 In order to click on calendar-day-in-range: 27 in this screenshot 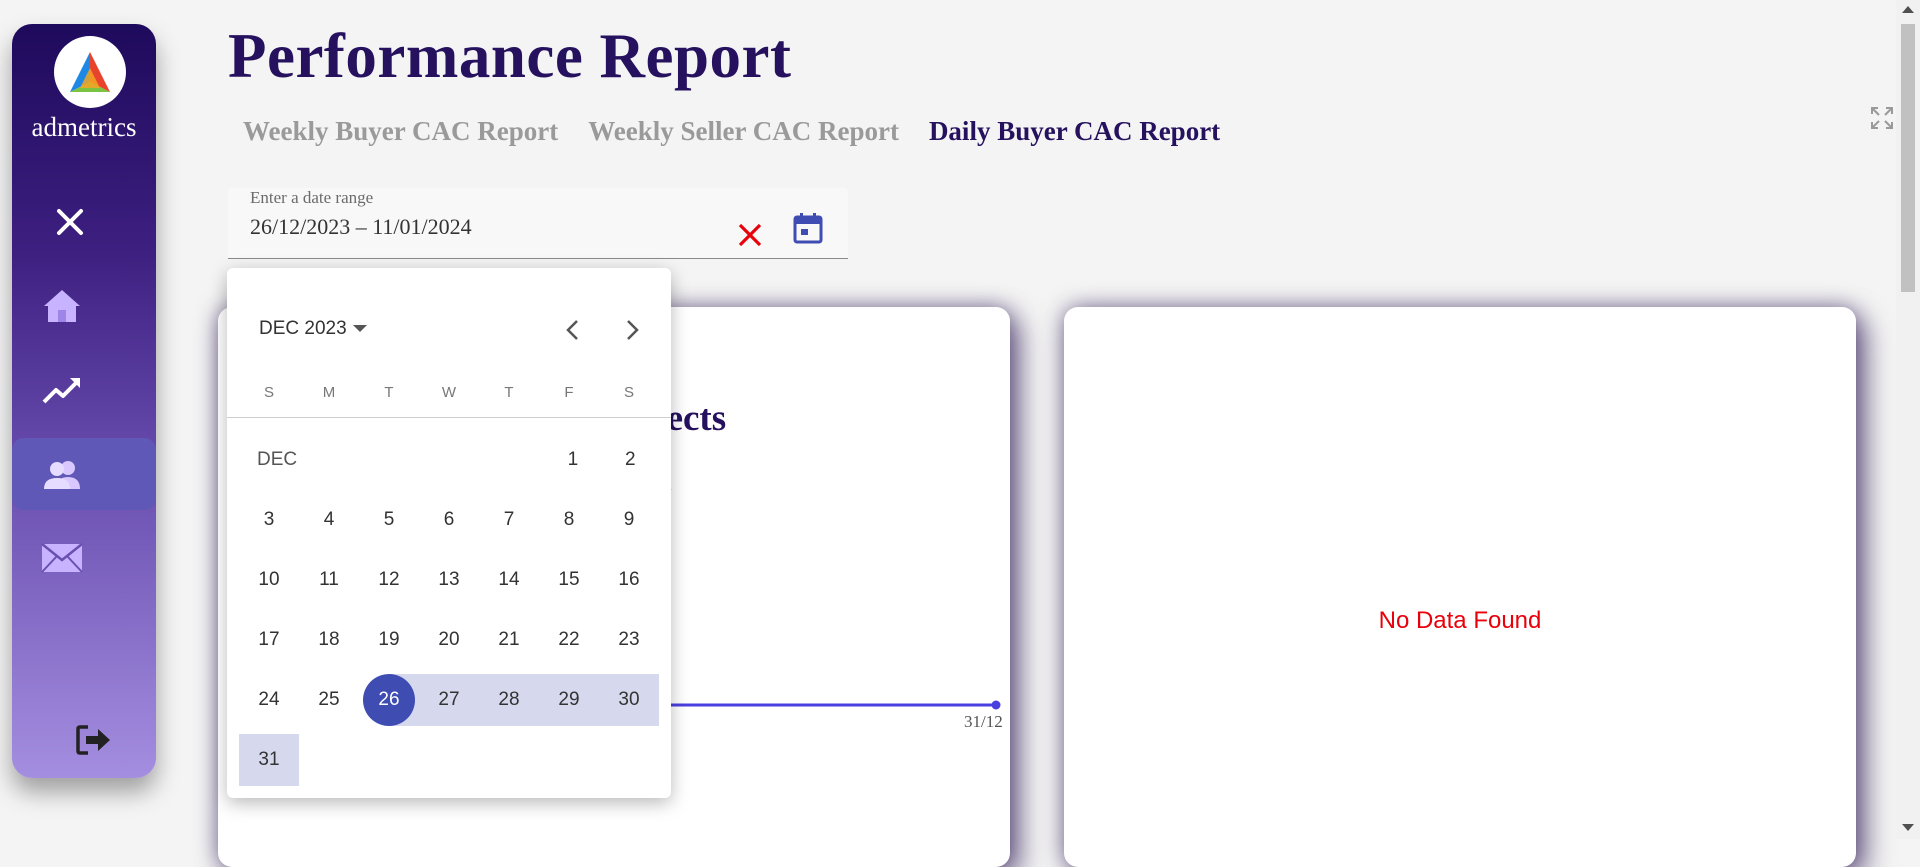, I will do `click(449, 700)`.